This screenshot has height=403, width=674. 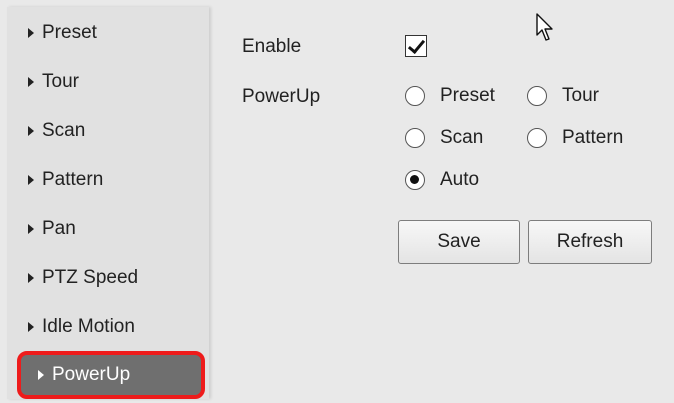 I want to click on save-button: Save, so click(x=459, y=242).